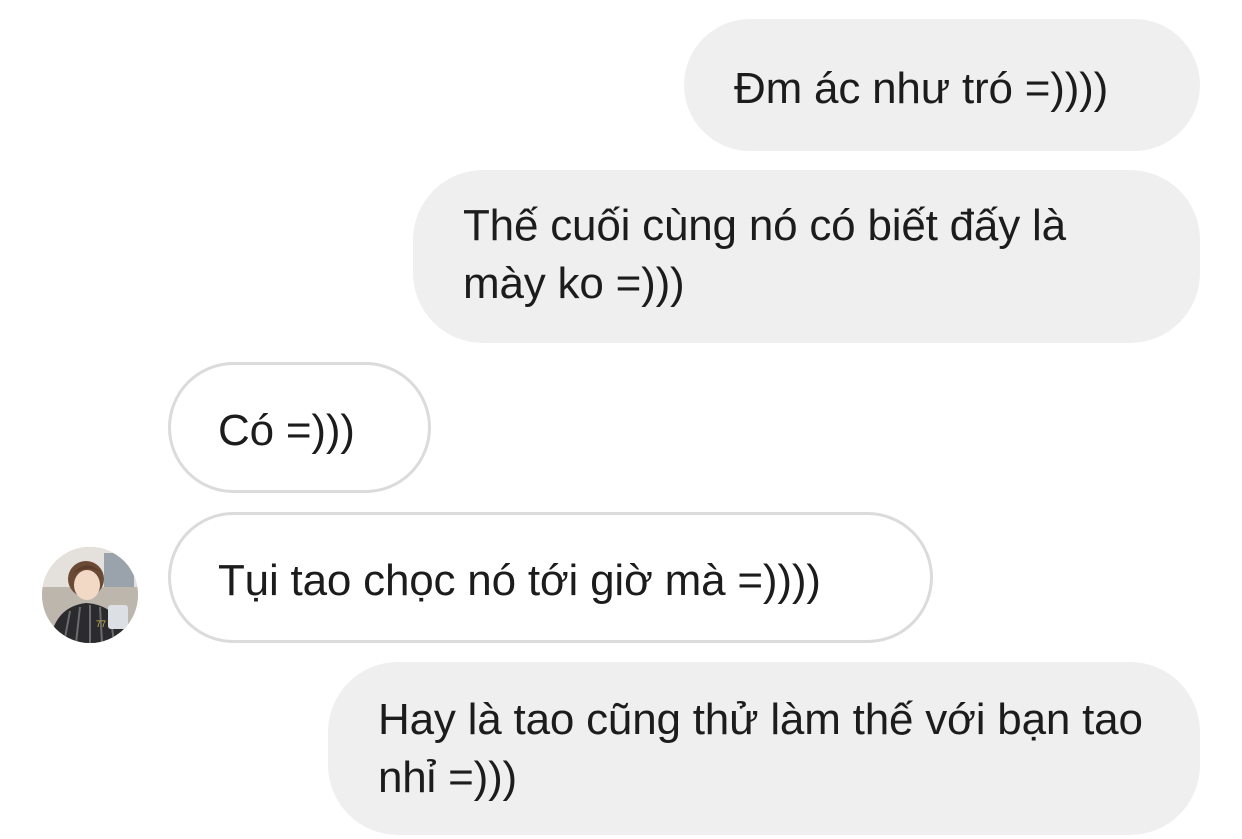 Image resolution: width=1242 pixels, height=839 pixels. I want to click on outgoing-message-bubble: Đm ác như tró =)))), so click(942, 85).